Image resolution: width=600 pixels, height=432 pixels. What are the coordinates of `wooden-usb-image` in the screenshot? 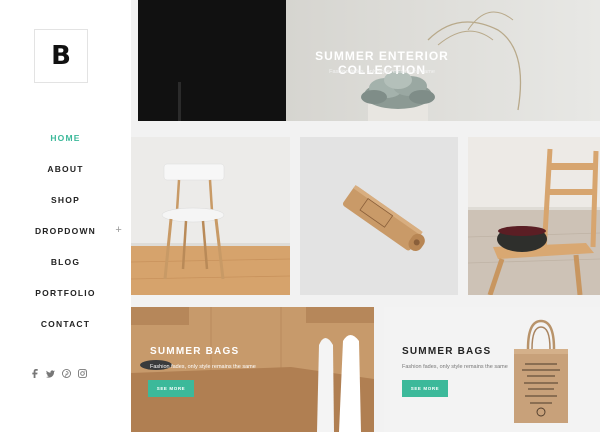 It's located at (383, 218).